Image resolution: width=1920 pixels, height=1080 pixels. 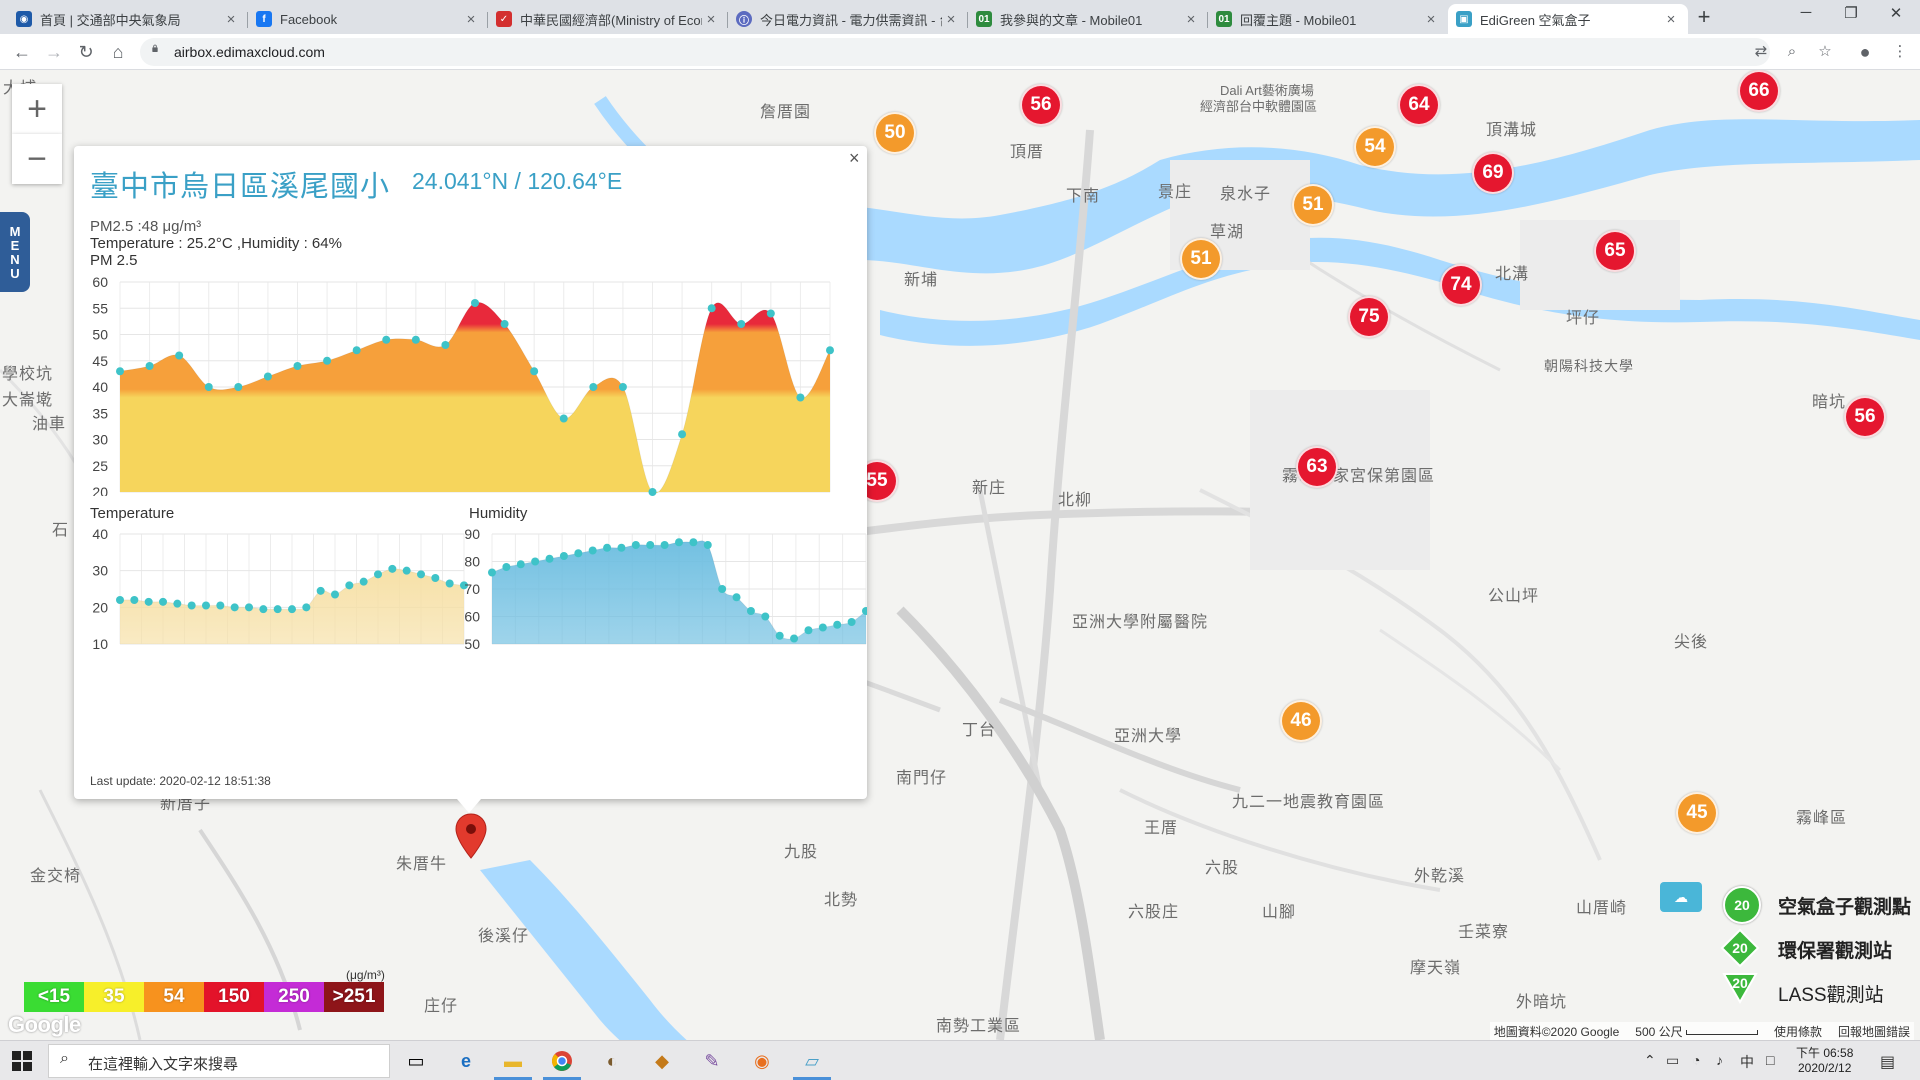 What do you see at coordinates (1317, 467) in the screenshot?
I see `station-marker: 63` at bounding box center [1317, 467].